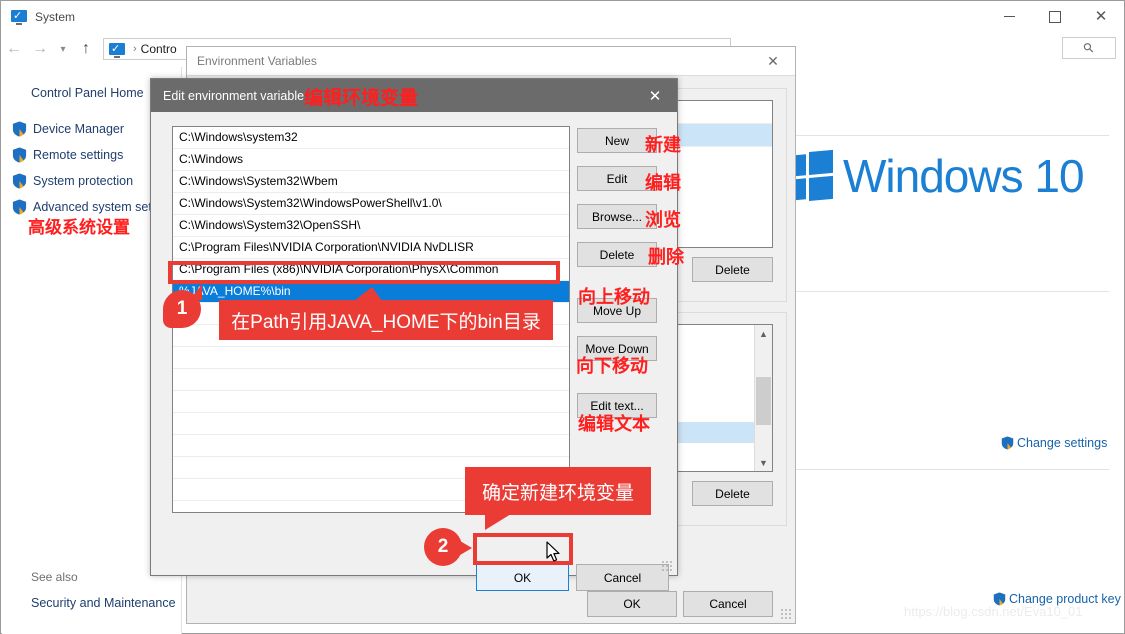 This screenshot has width=1125, height=634. I want to click on sidebar-item-label: Device Manager, so click(79, 129).